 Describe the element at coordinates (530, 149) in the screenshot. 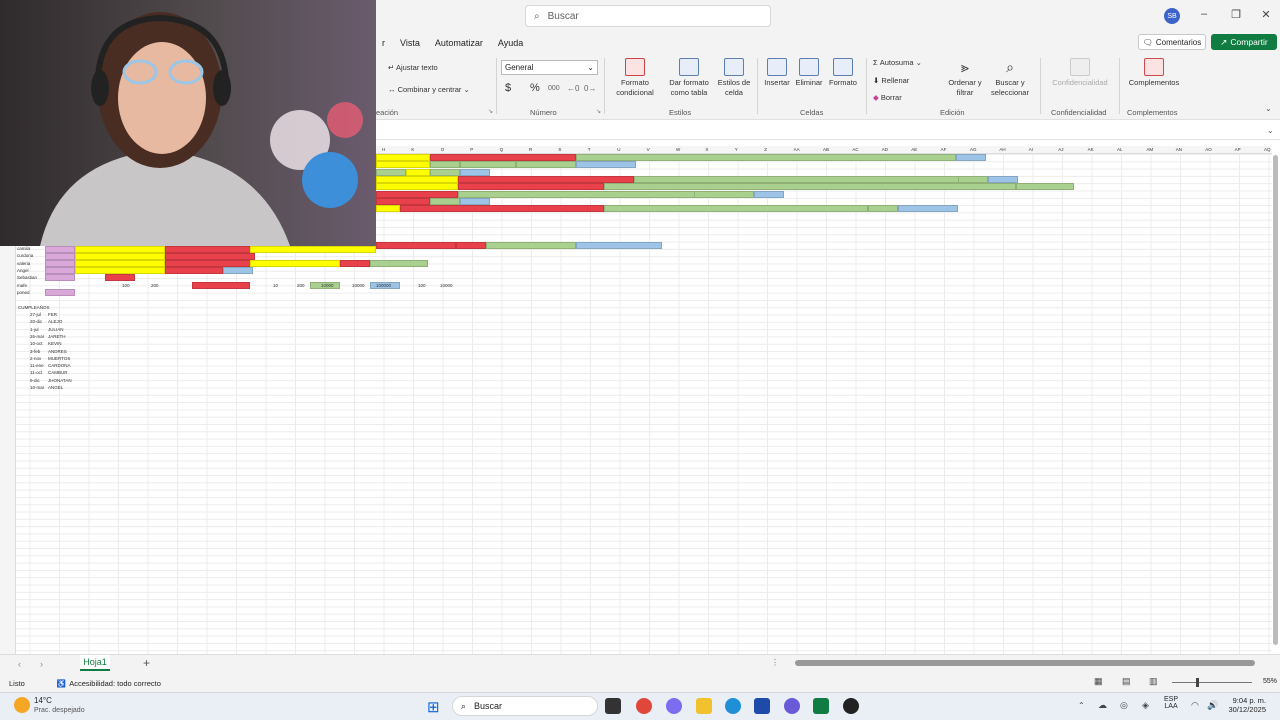

I see `column-header: R` at that location.